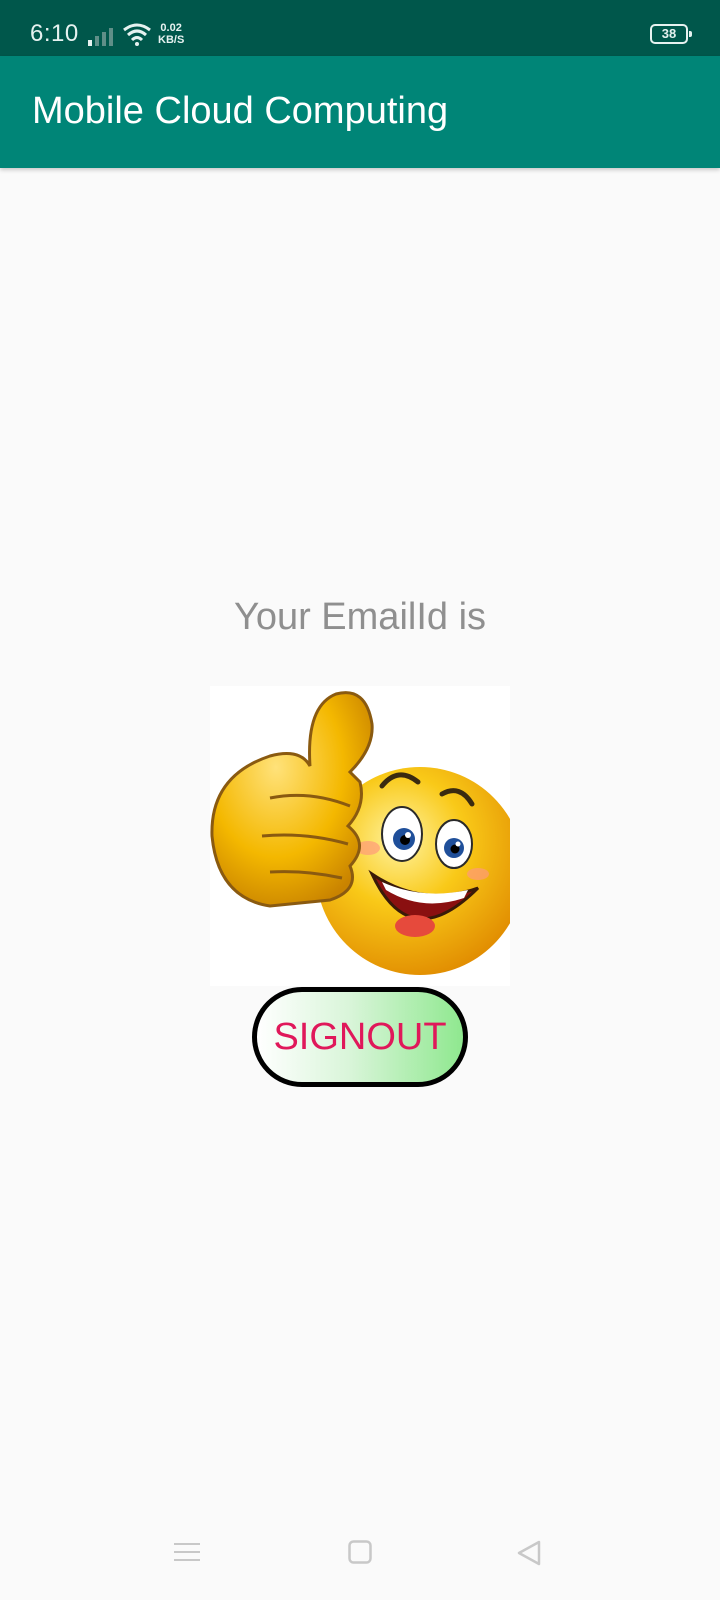 Image resolution: width=720 pixels, height=1600 pixels. Describe the element at coordinates (54, 33) in the screenshot. I see `status-time: 6:10` at that location.